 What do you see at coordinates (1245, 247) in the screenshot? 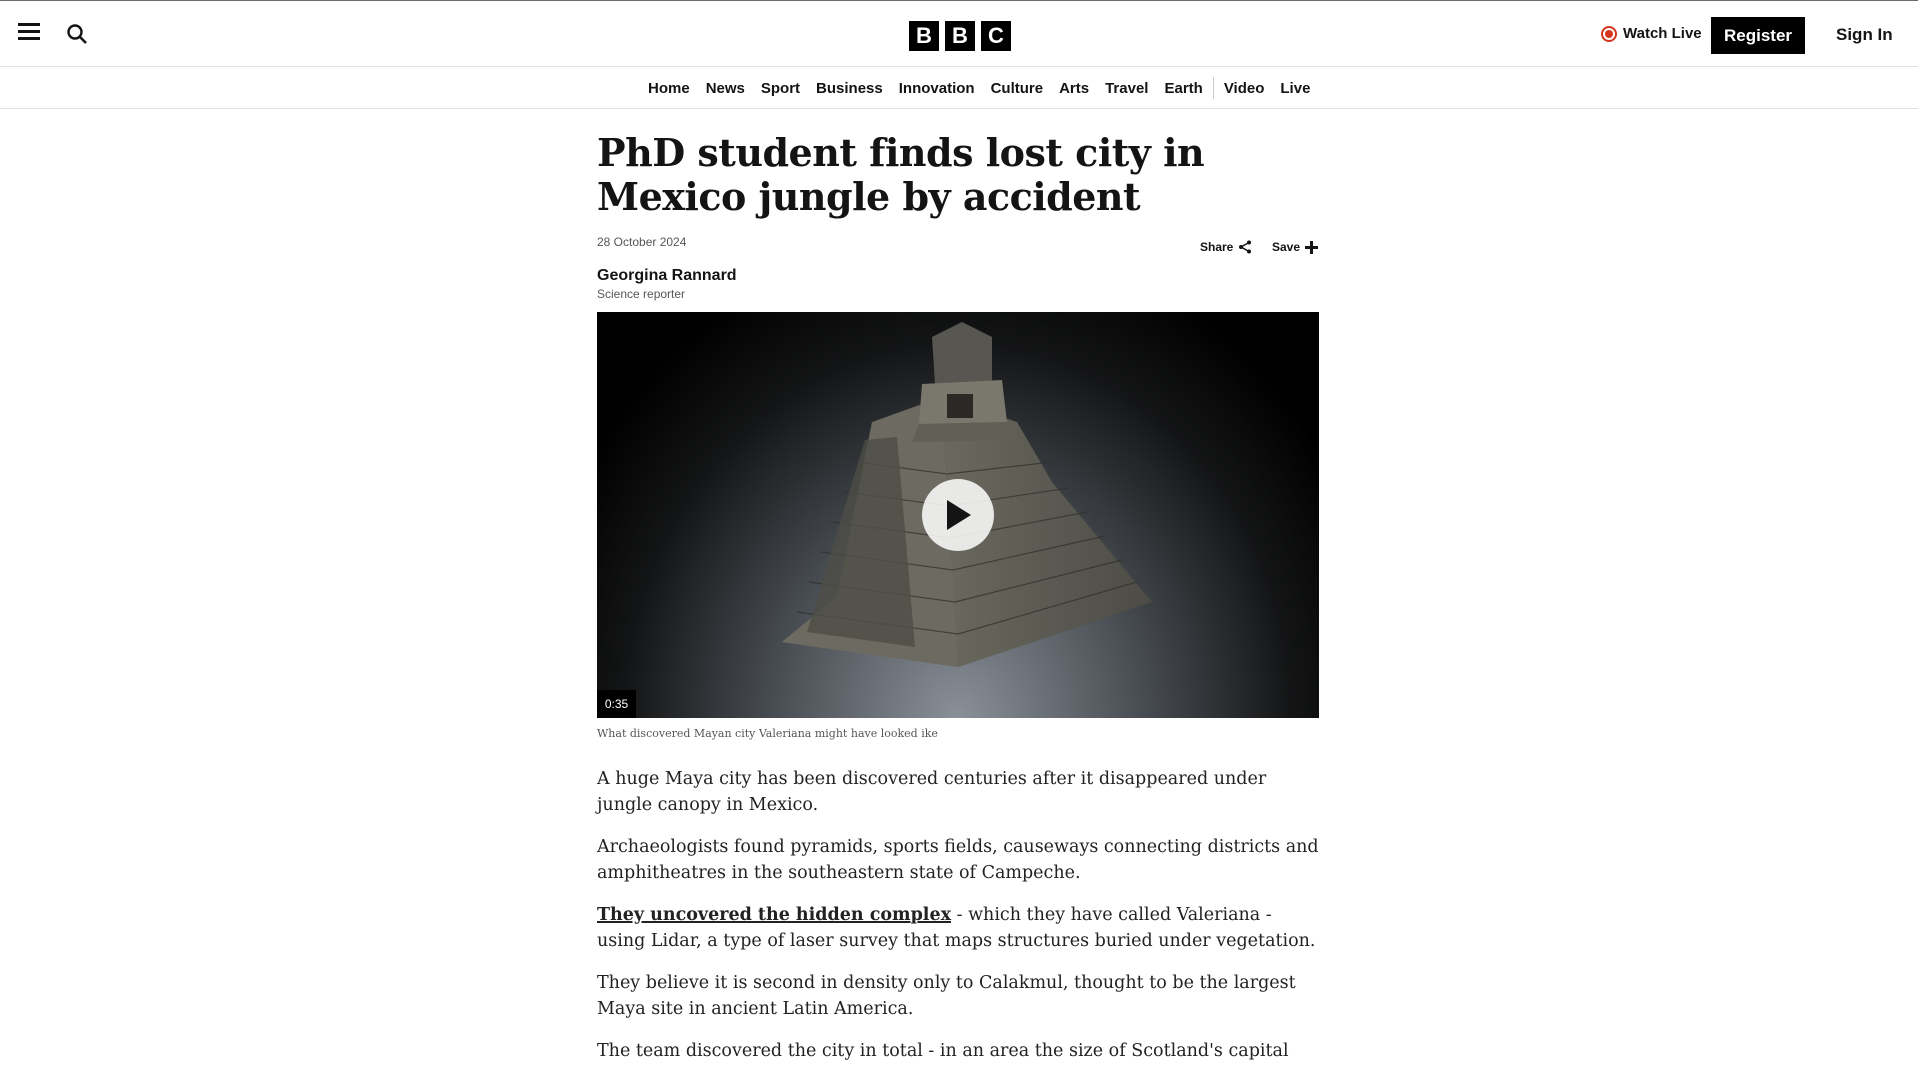
I see `share-icon` at bounding box center [1245, 247].